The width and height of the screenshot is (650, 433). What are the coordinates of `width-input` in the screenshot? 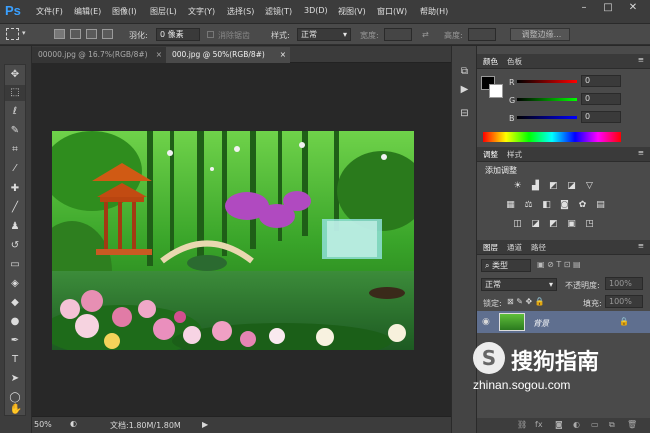 It's located at (398, 34).